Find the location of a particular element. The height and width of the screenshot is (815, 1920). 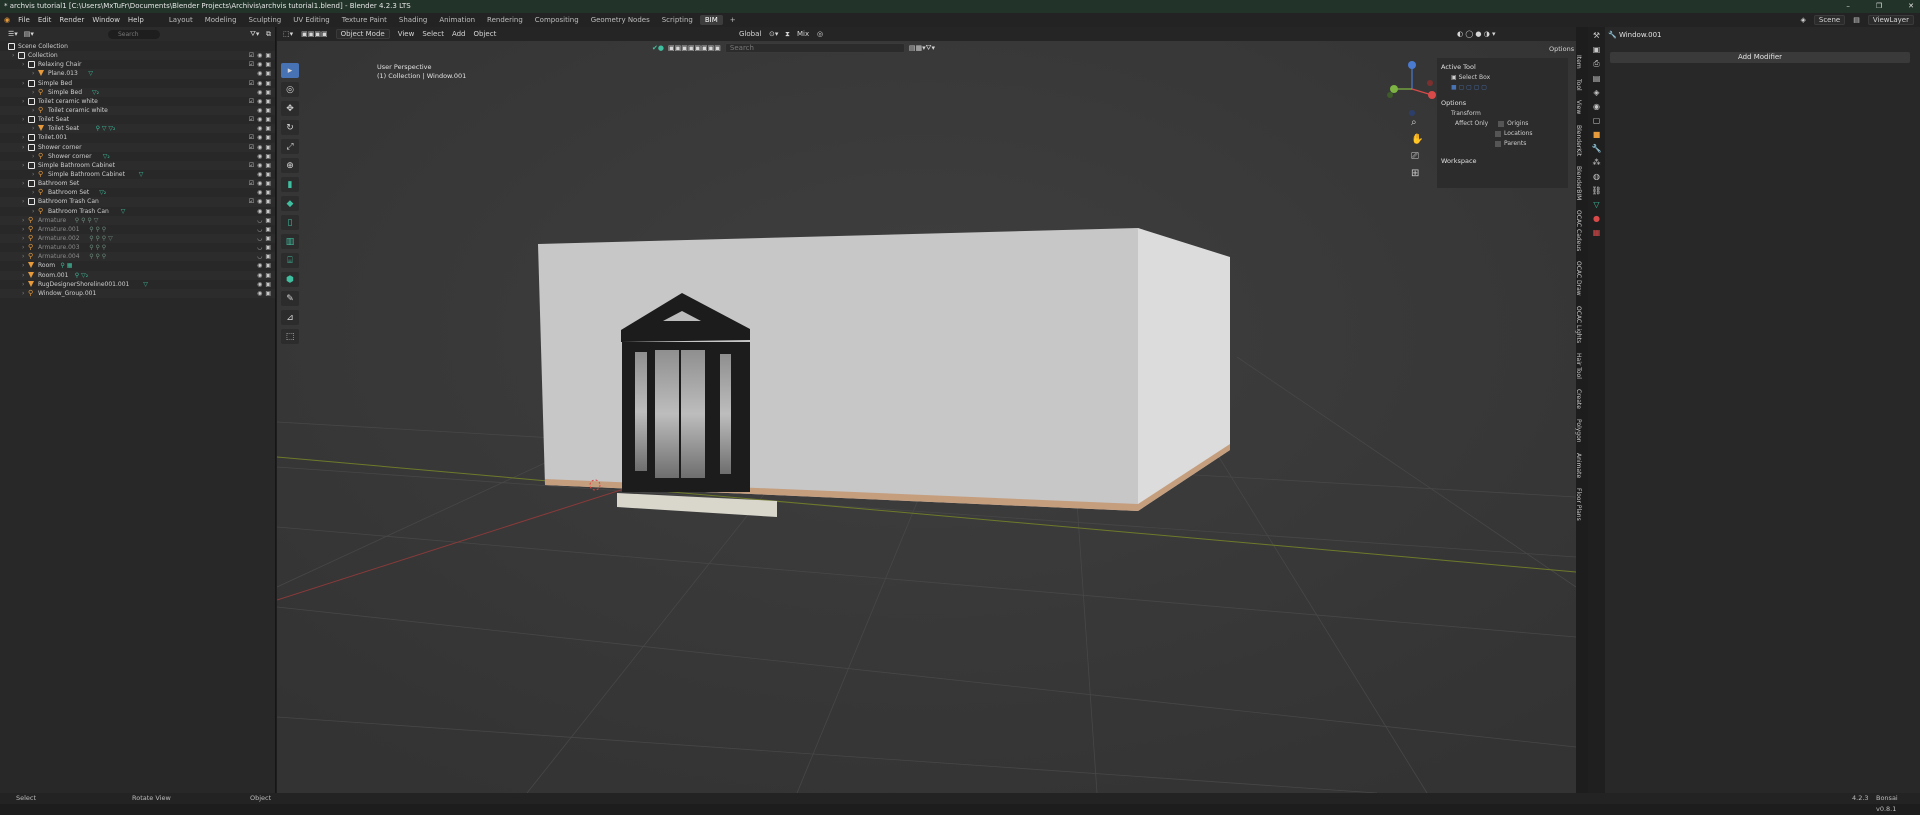

npanel-tab-ocac-lights: OCAC Lights is located at coordinates (1578, 324).